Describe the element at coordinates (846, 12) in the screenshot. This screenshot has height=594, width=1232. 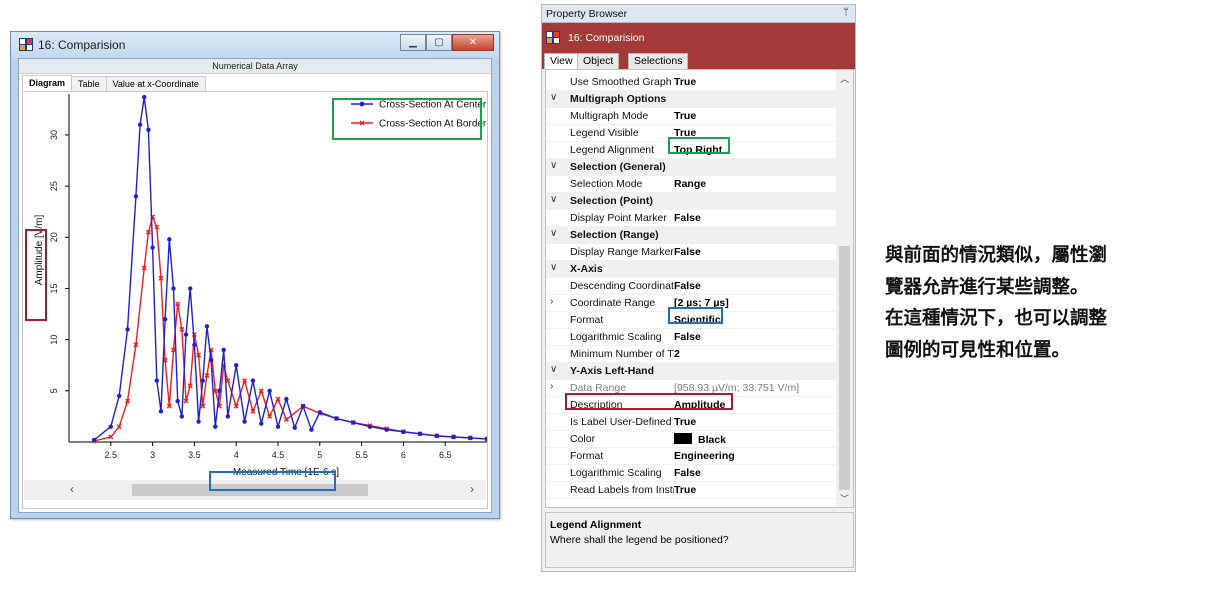
I see `pin-icon: ᛘ` at that location.